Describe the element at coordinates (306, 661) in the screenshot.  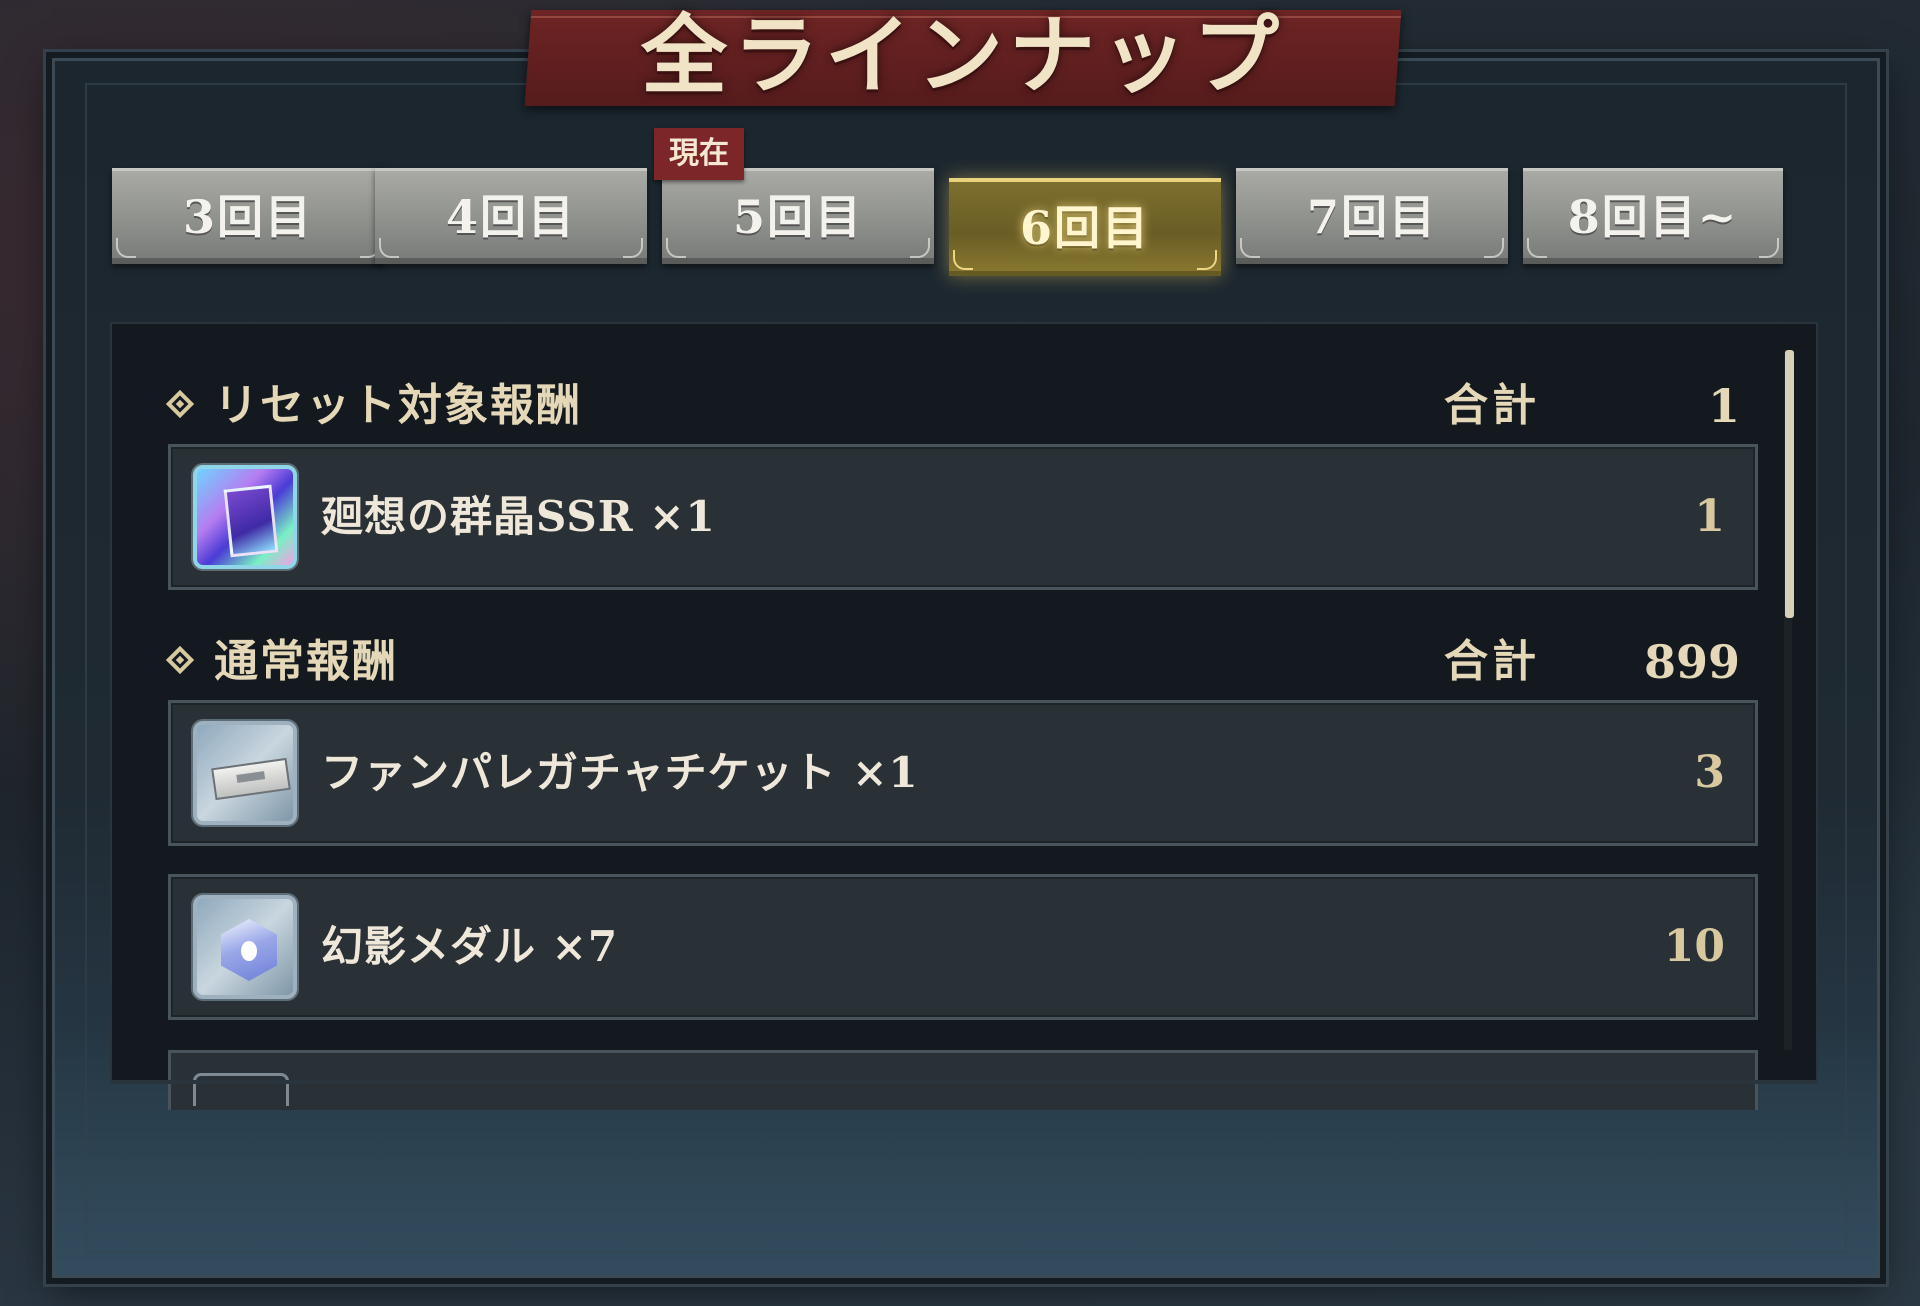
I see `section-title: 通常報酬` at that location.